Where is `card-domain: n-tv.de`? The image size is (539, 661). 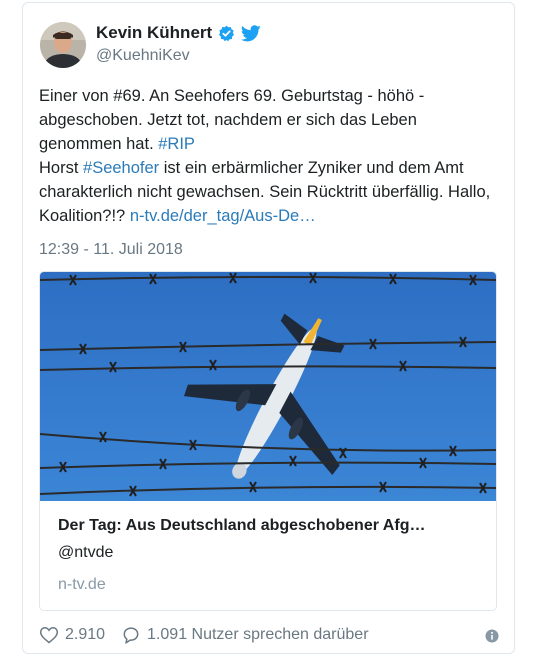
card-domain: n-tv.de is located at coordinates (82, 584).